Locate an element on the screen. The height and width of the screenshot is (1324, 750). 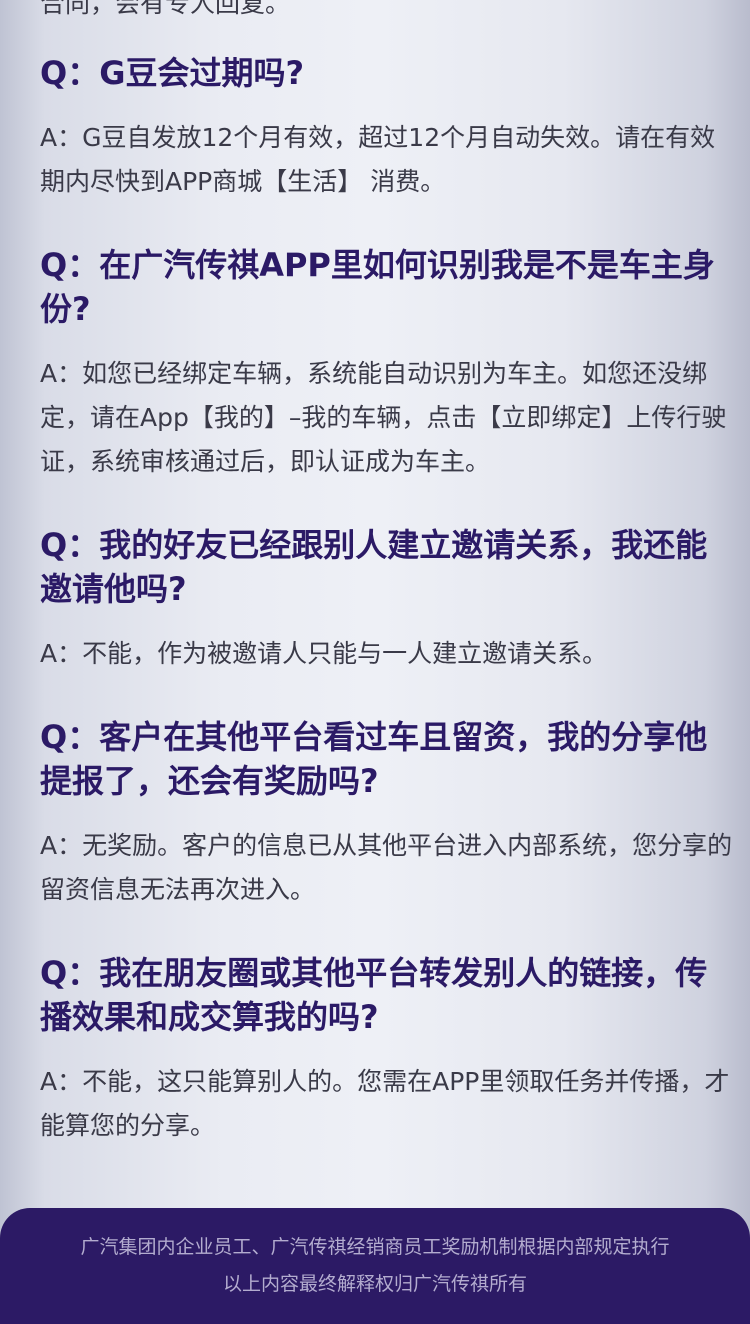
partial-answer-text: 合同，会有专人回复。 is located at coordinates (165, 9).